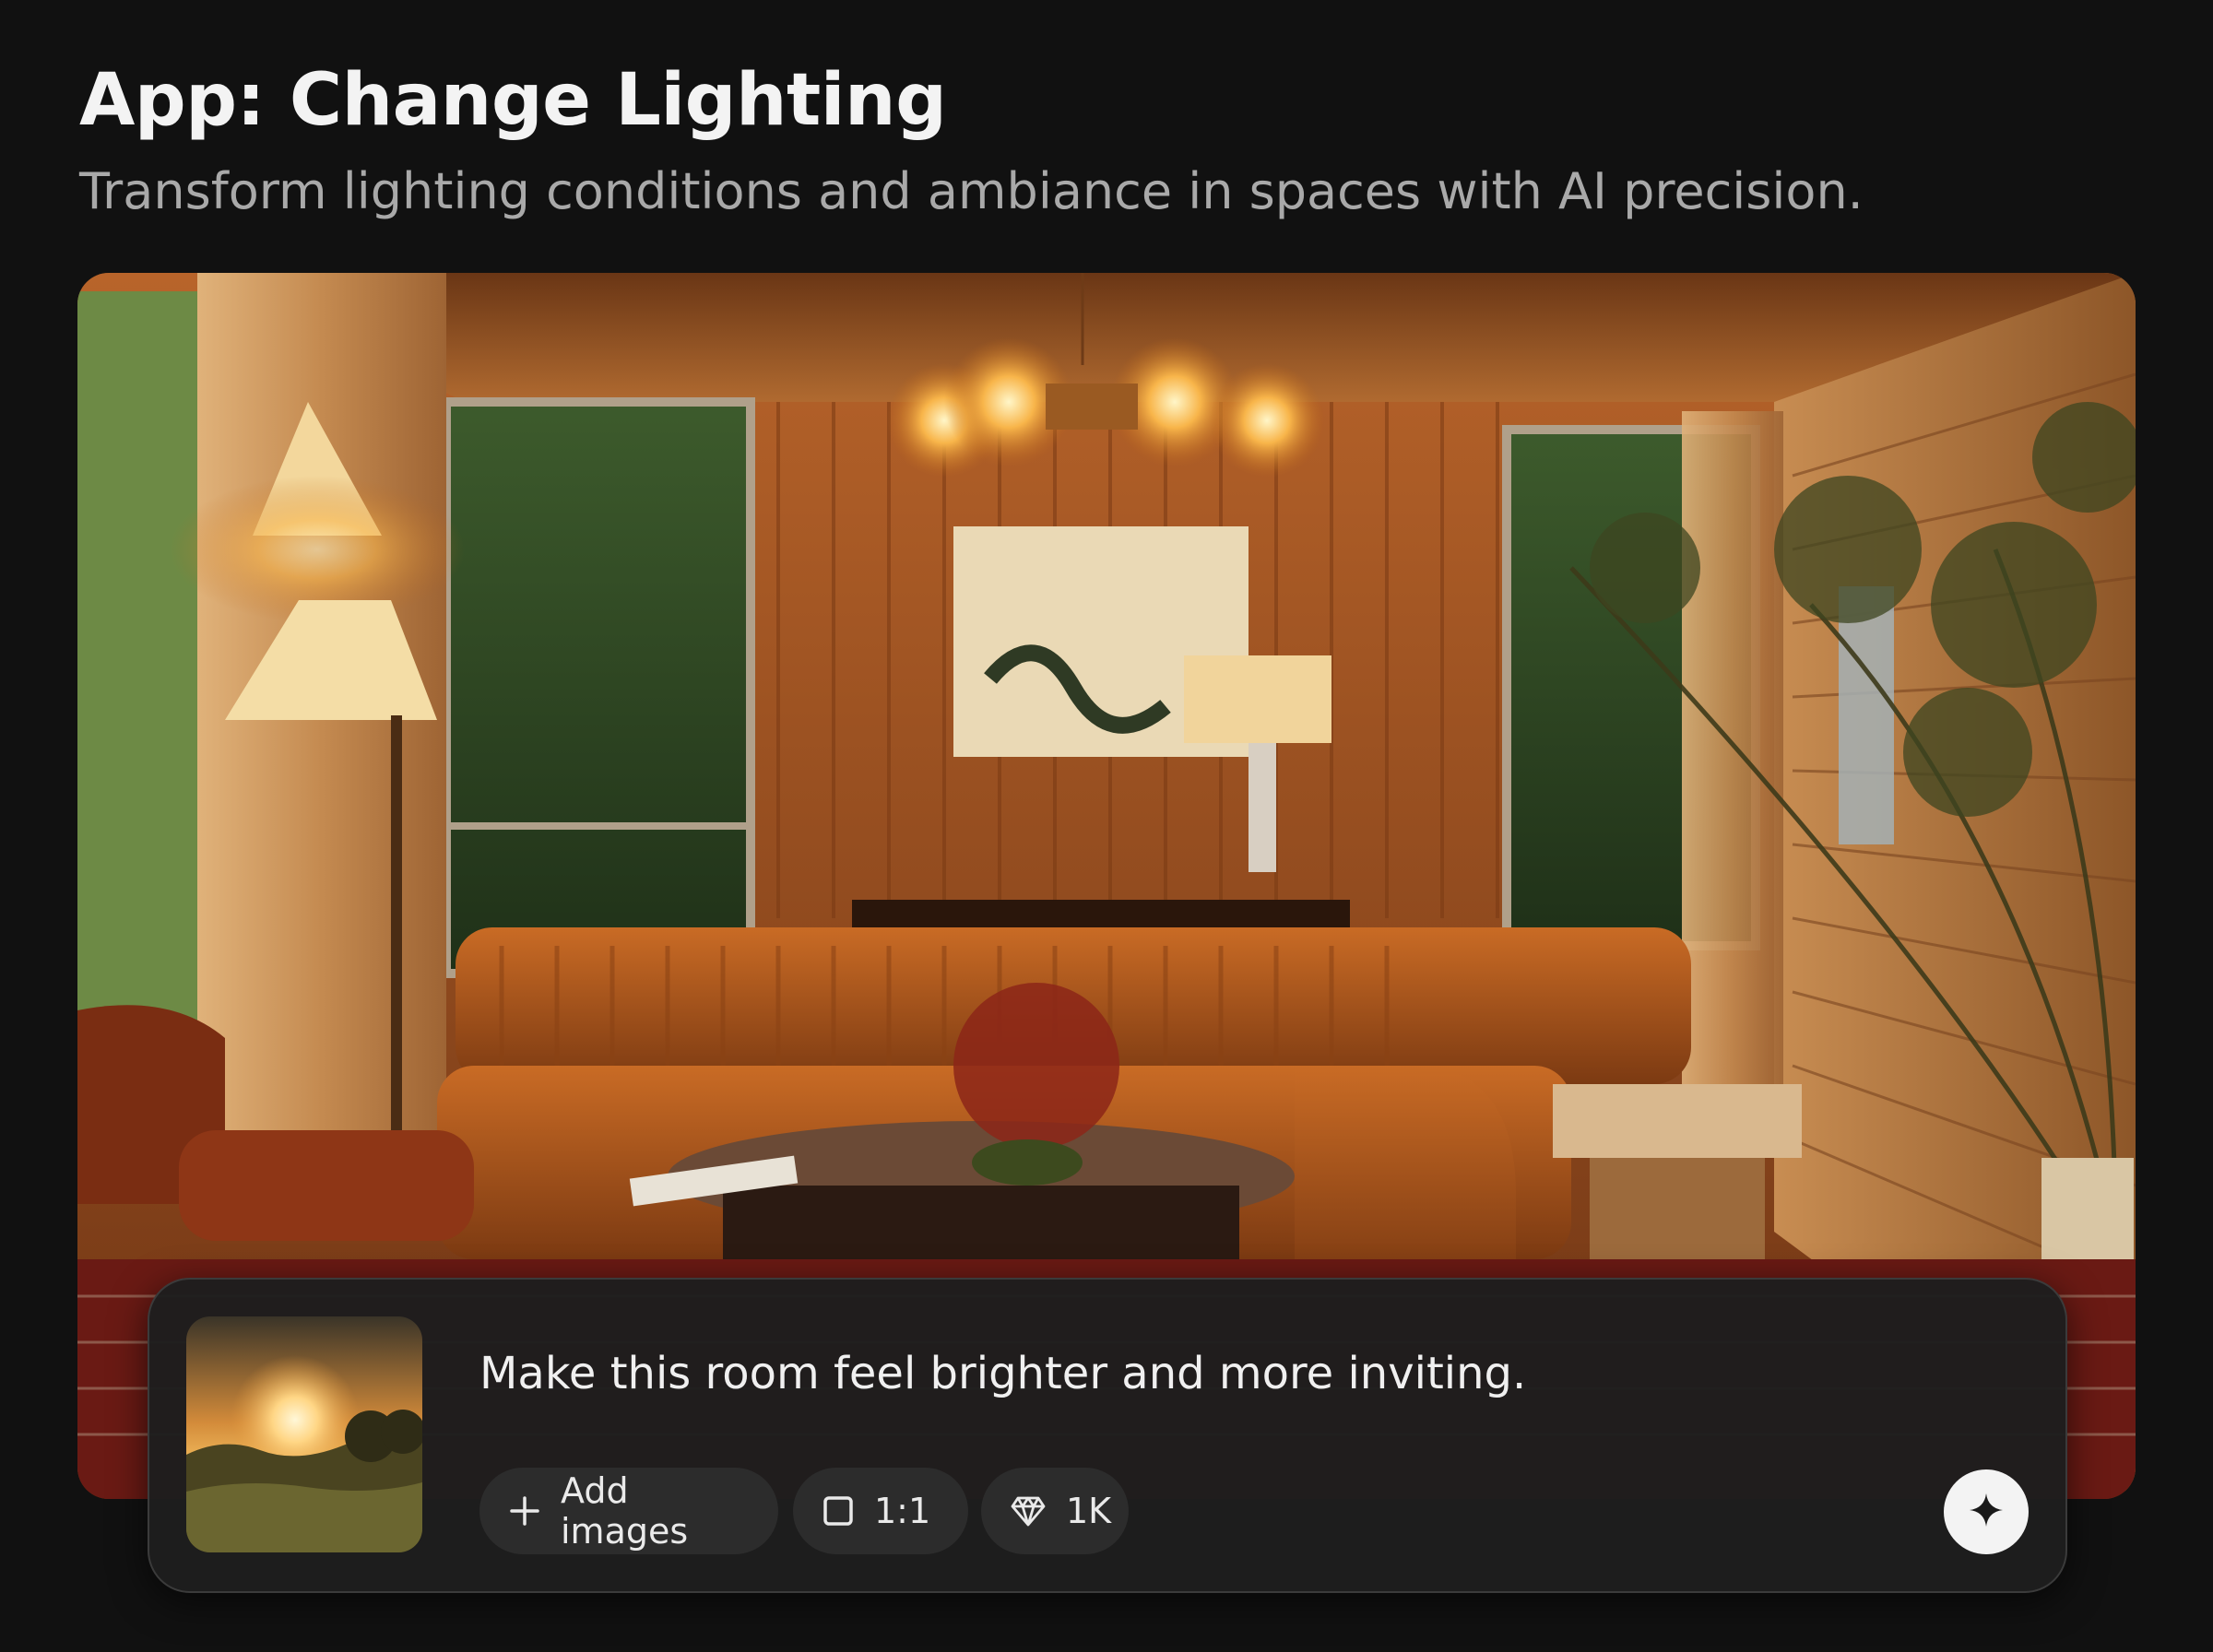 The image size is (2213, 1652). Describe the element at coordinates (524, 1511) in the screenshot. I see `plus-icon` at that location.